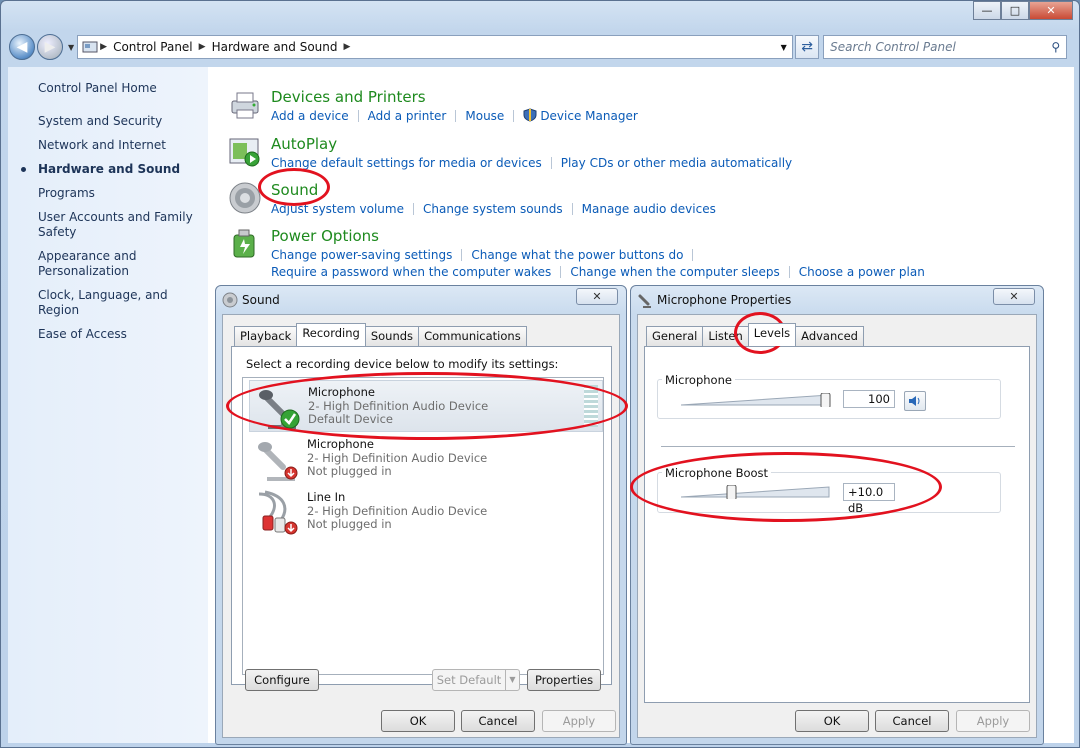 This screenshot has width=1080, height=748. Describe the element at coordinates (341, 392) in the screenshot. I see `device-name: Microphone` at that location.